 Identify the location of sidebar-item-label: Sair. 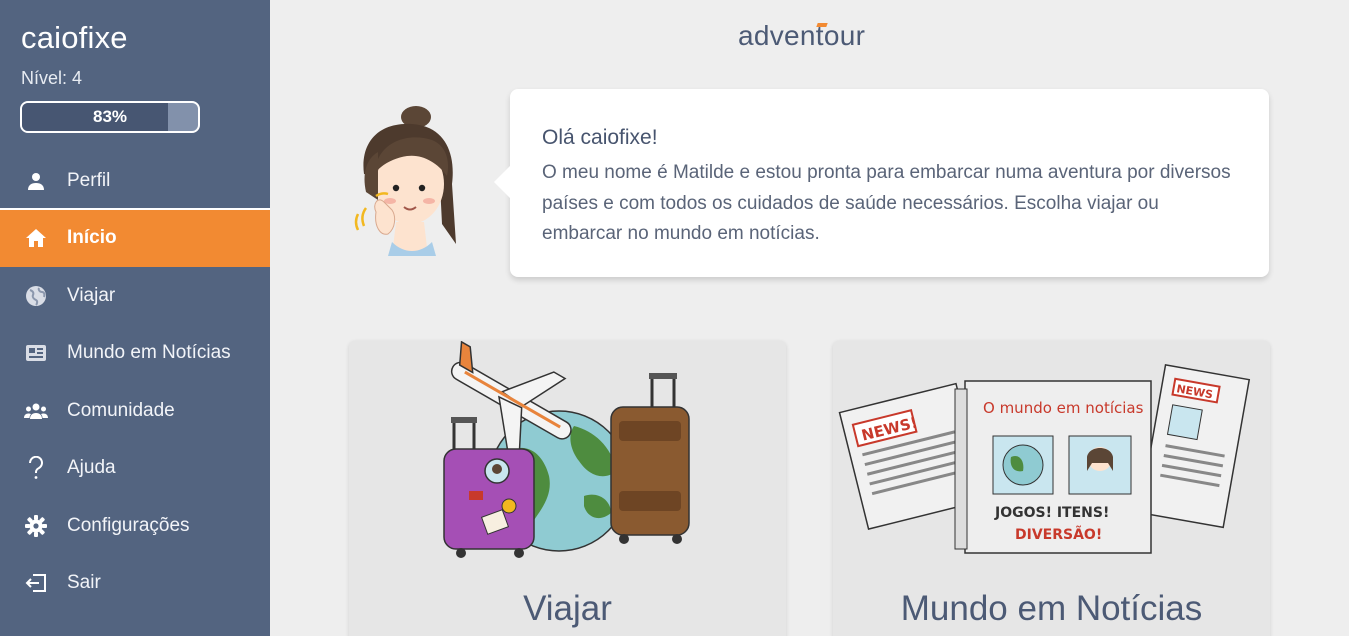
(84, 583).